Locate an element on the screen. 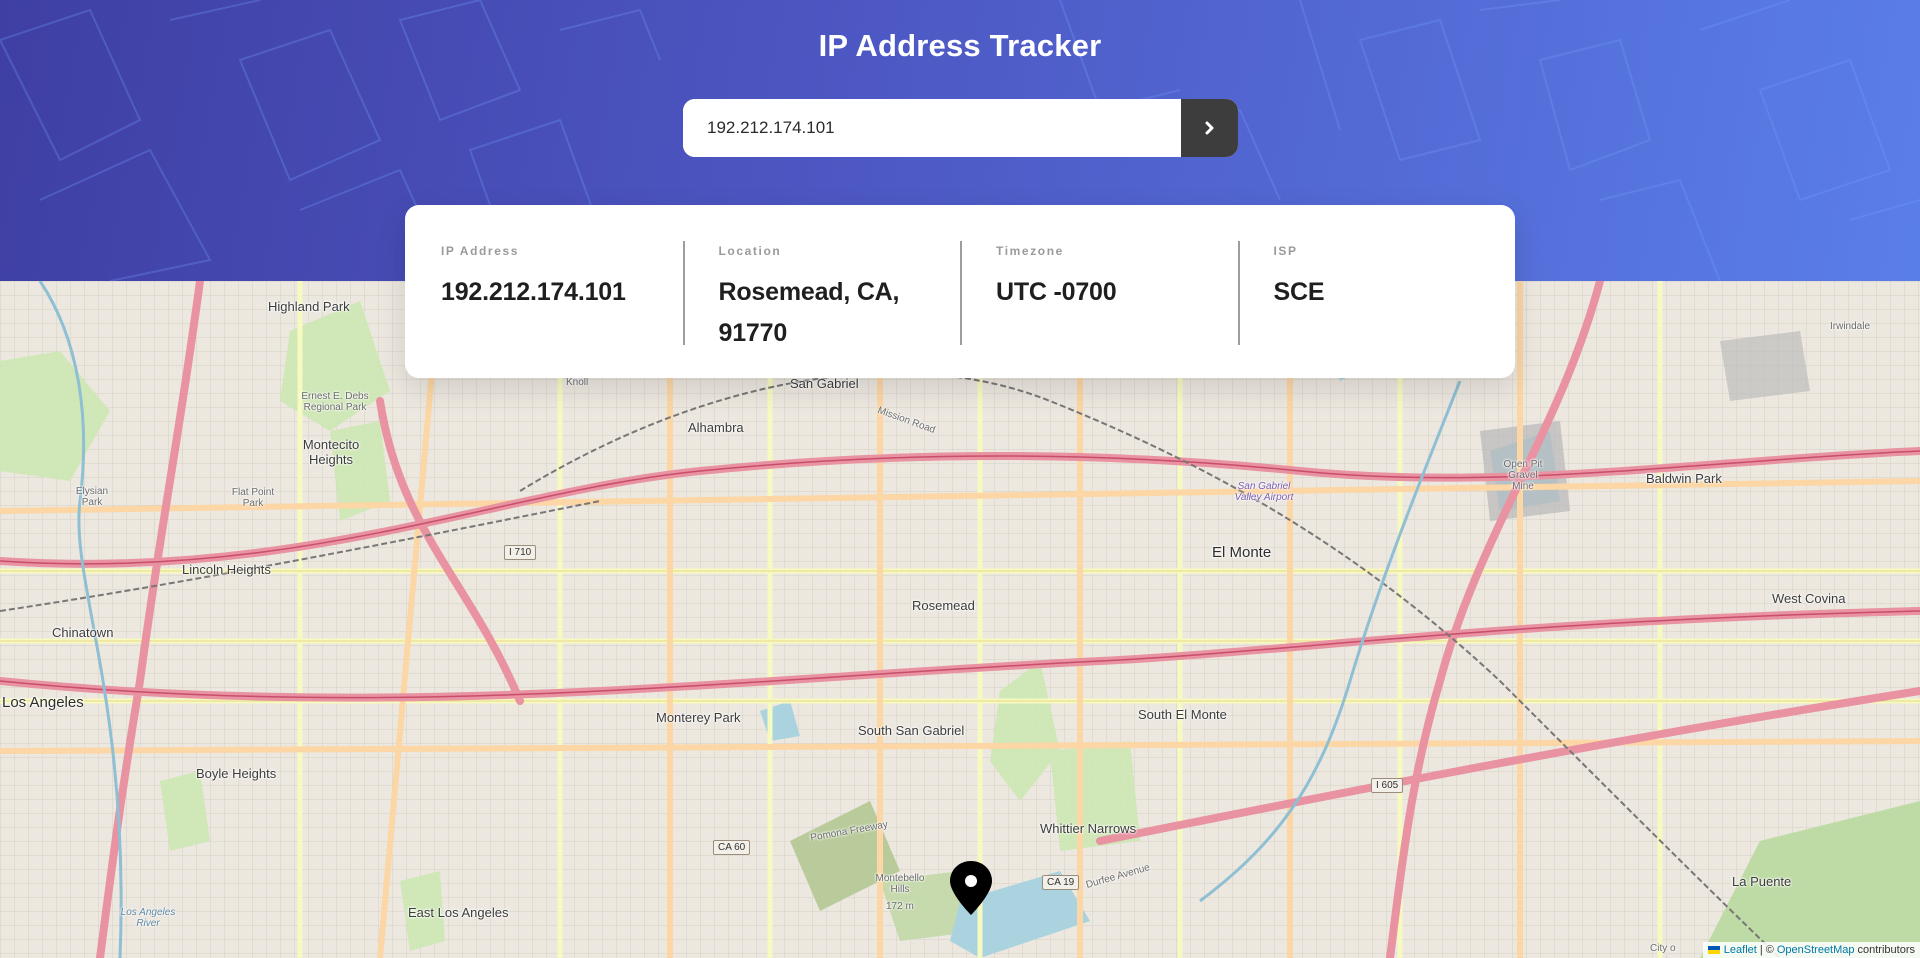 This screenshot has height=958, width=1920. shield-i710: I 710 is located at coordinates (520, 552).